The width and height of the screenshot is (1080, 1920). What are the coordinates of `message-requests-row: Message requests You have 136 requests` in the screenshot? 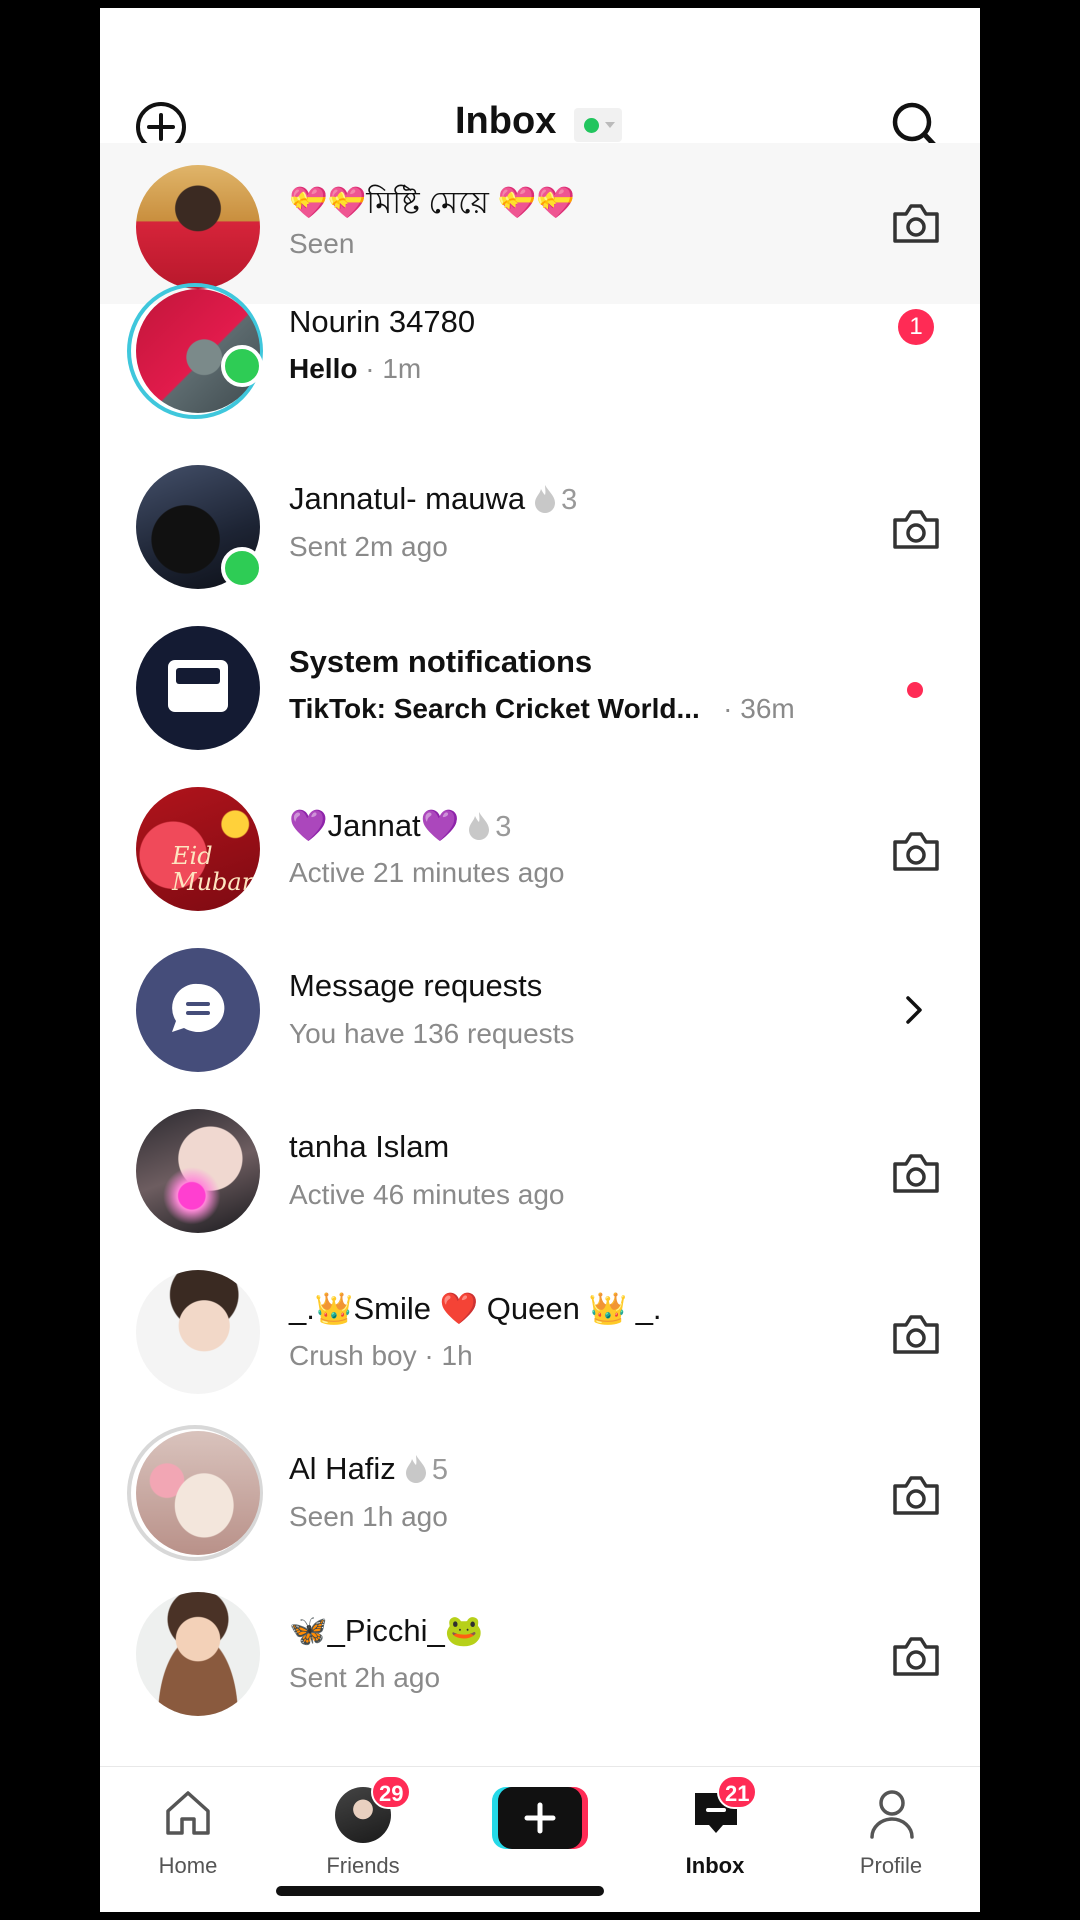 It's located at (540, 1028).